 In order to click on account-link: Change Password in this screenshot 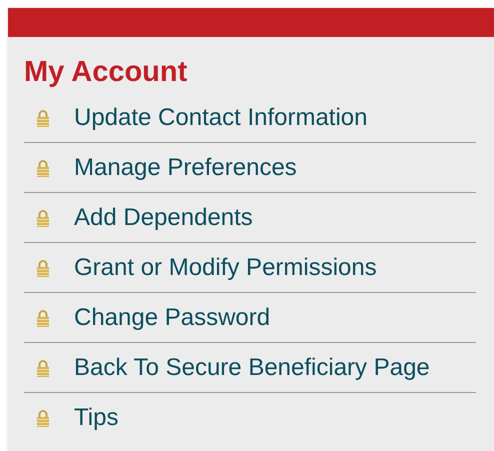, I will do `click(172, 318)`.